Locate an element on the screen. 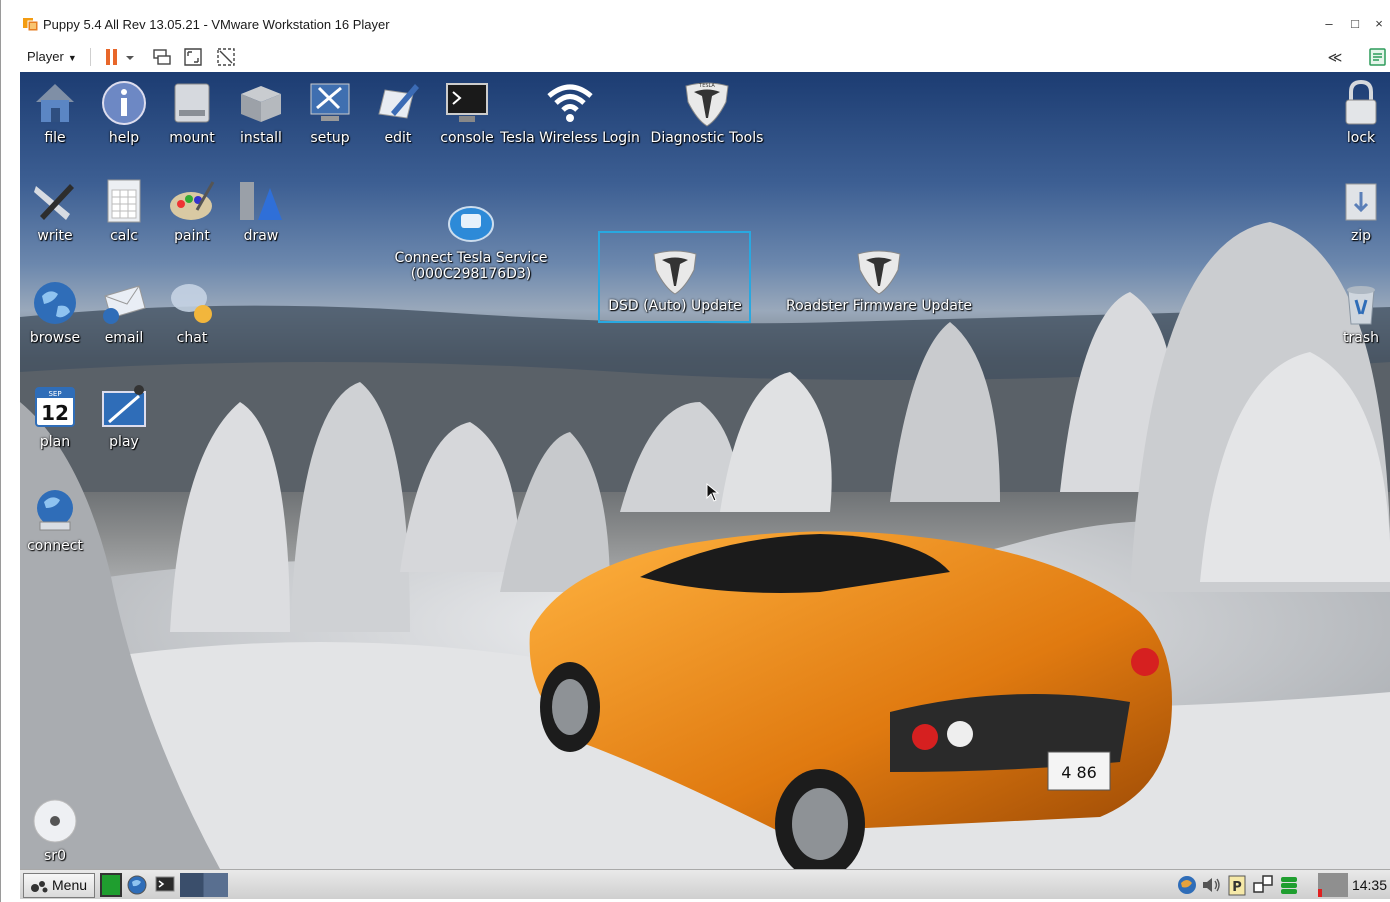 The image size is (1390, 902). start-menu-button: Menu is located at coordinates (59, 885).